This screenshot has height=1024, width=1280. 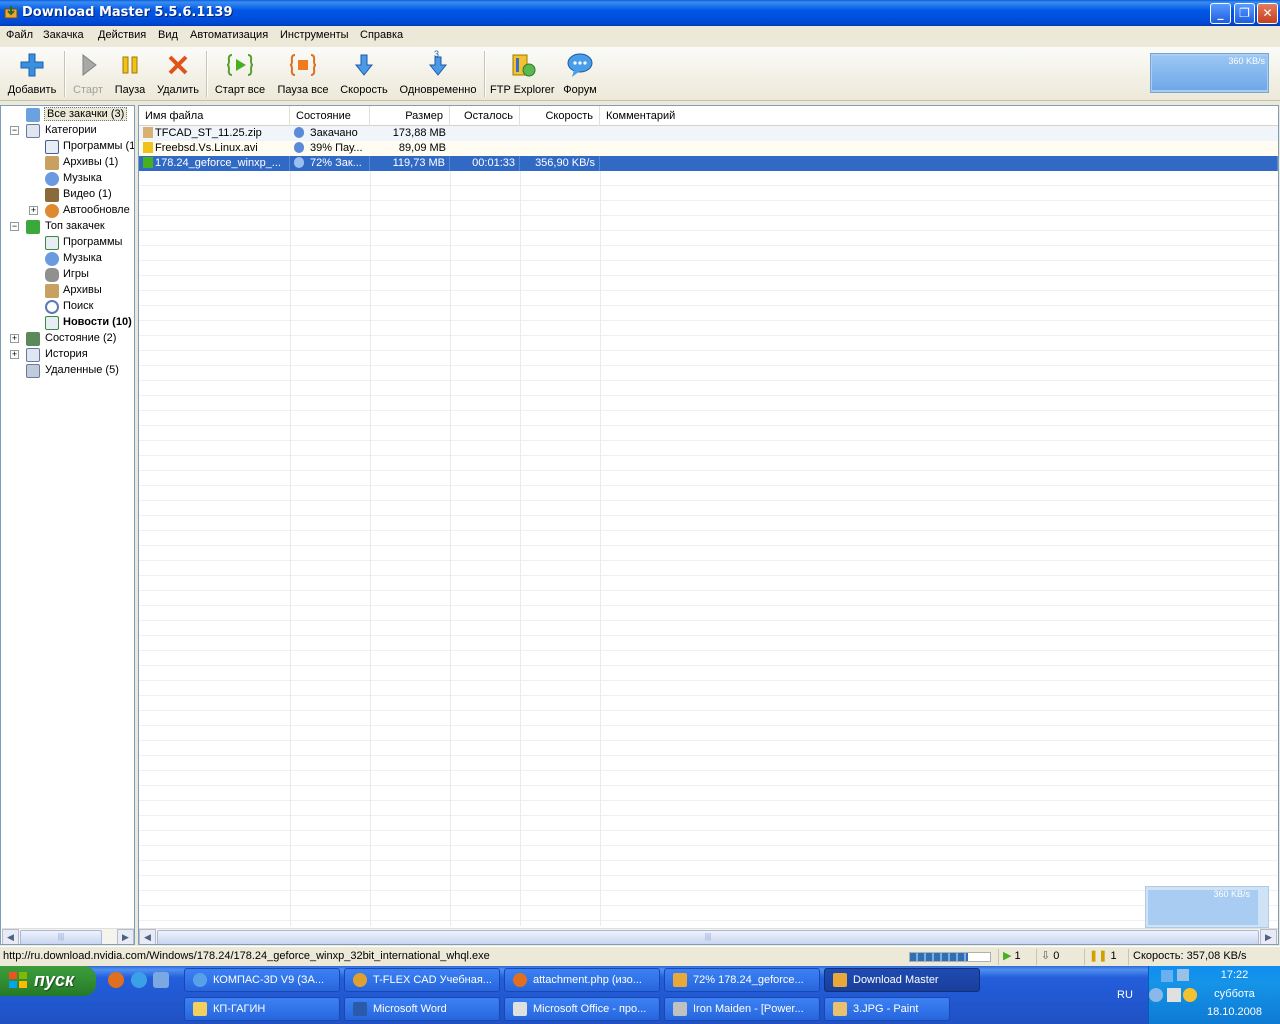 I want to click on menu-download: Закачка, so click(x=63, y=35).